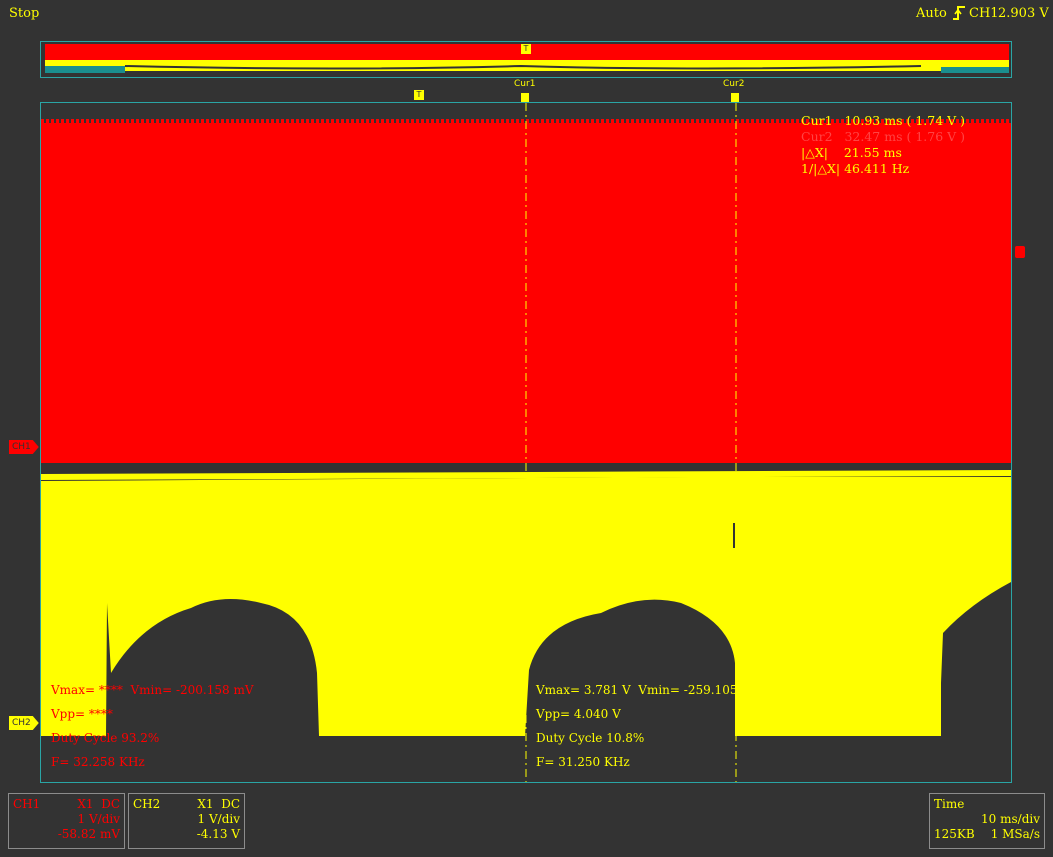 The height and width of the screenshot is (857, 1053). I want to click on inverse-delta-x-readout: 1/|△X| 46.411 Hz, so click(855, 168).